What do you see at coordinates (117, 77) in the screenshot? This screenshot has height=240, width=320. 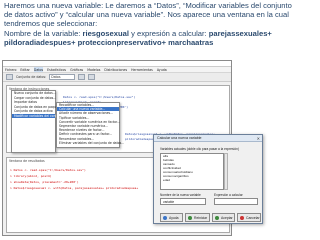 I see `toolbar: Conjunto de datos: Datos` at bounding box center [117, 77].